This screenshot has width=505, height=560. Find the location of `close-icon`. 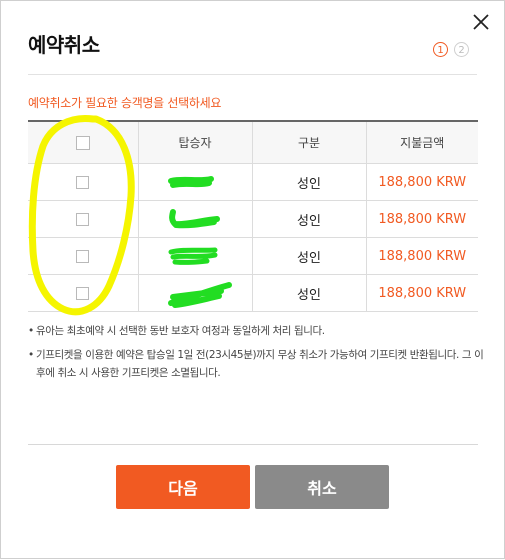

close-icon is located at coordinates (481, 23).